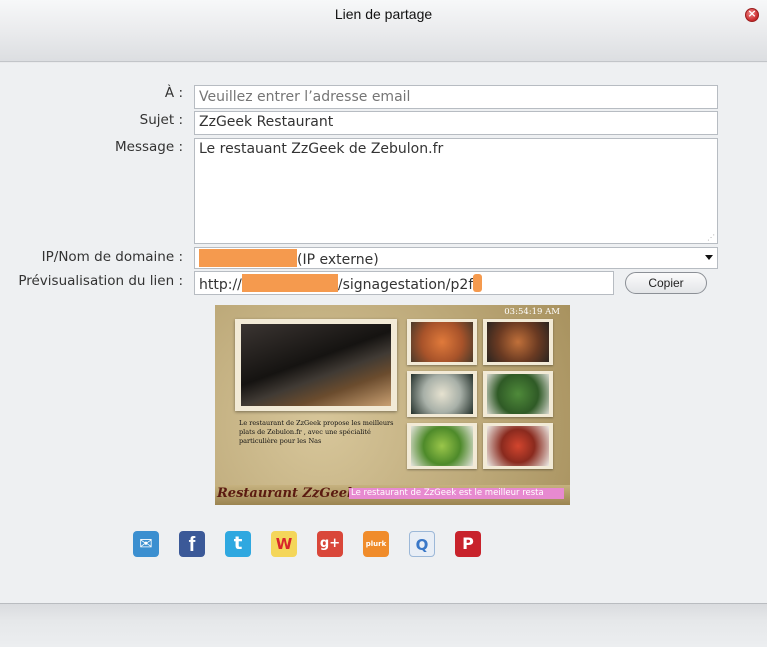  What do you see at coordinates (146, 544) in the screenshot?
I see `email-icon: ✉` at bounding box center [146, 544].